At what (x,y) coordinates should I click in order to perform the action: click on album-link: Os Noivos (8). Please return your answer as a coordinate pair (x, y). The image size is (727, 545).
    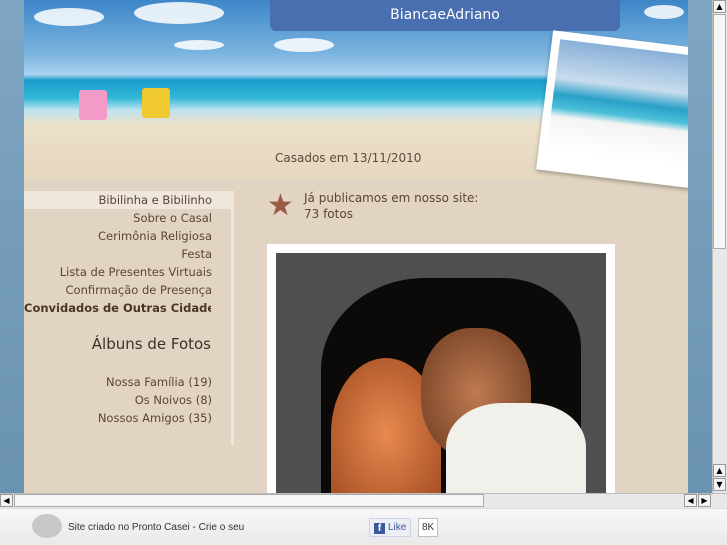
    Looking at the image, I should click on (128, 400).